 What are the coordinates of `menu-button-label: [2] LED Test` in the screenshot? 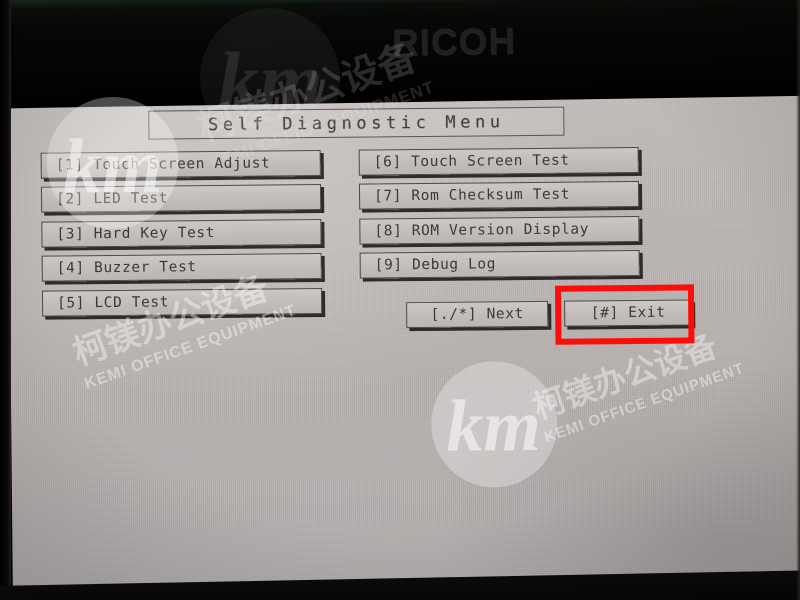 It's located at (112, 199).